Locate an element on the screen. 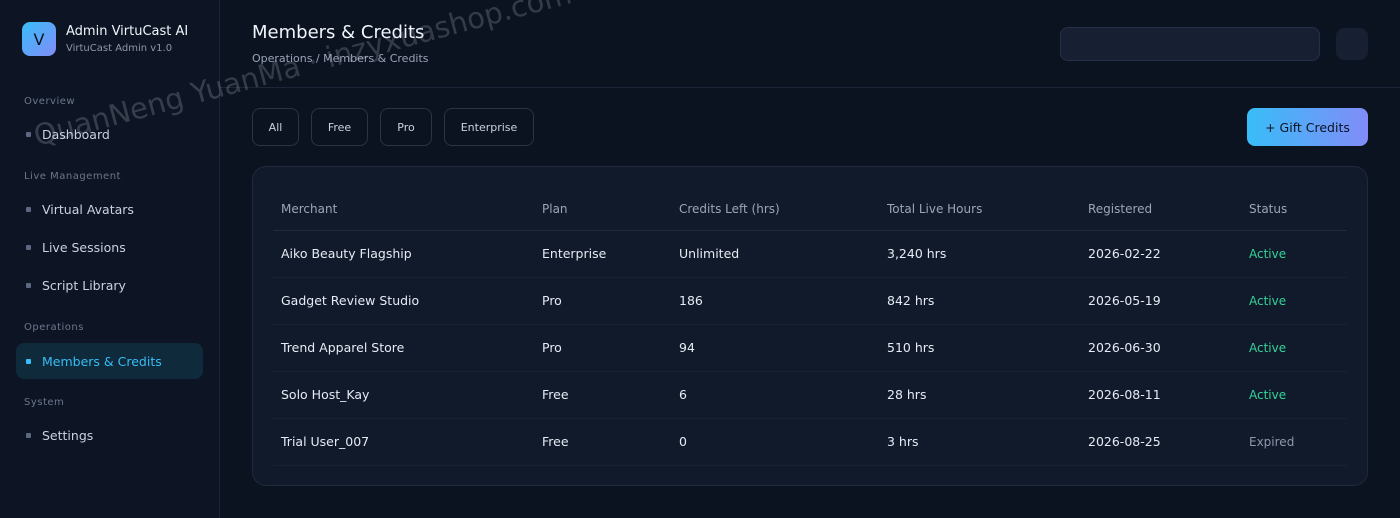 The height and width of the screenshot is (518, 1400). column-header-status: Status is located at coordinates (1294, 210).